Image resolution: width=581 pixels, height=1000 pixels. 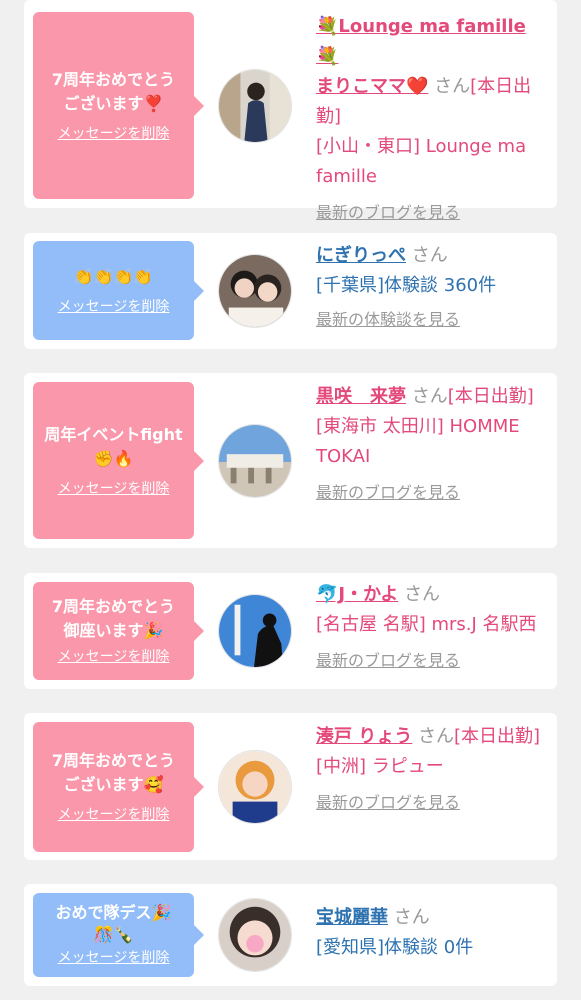 What do you see at coordinates (432, 933) in the screenshot?
I see `user-info: 宝城麗華 さん [愛知県]体験談 0件` at bounding box center [432, 933].